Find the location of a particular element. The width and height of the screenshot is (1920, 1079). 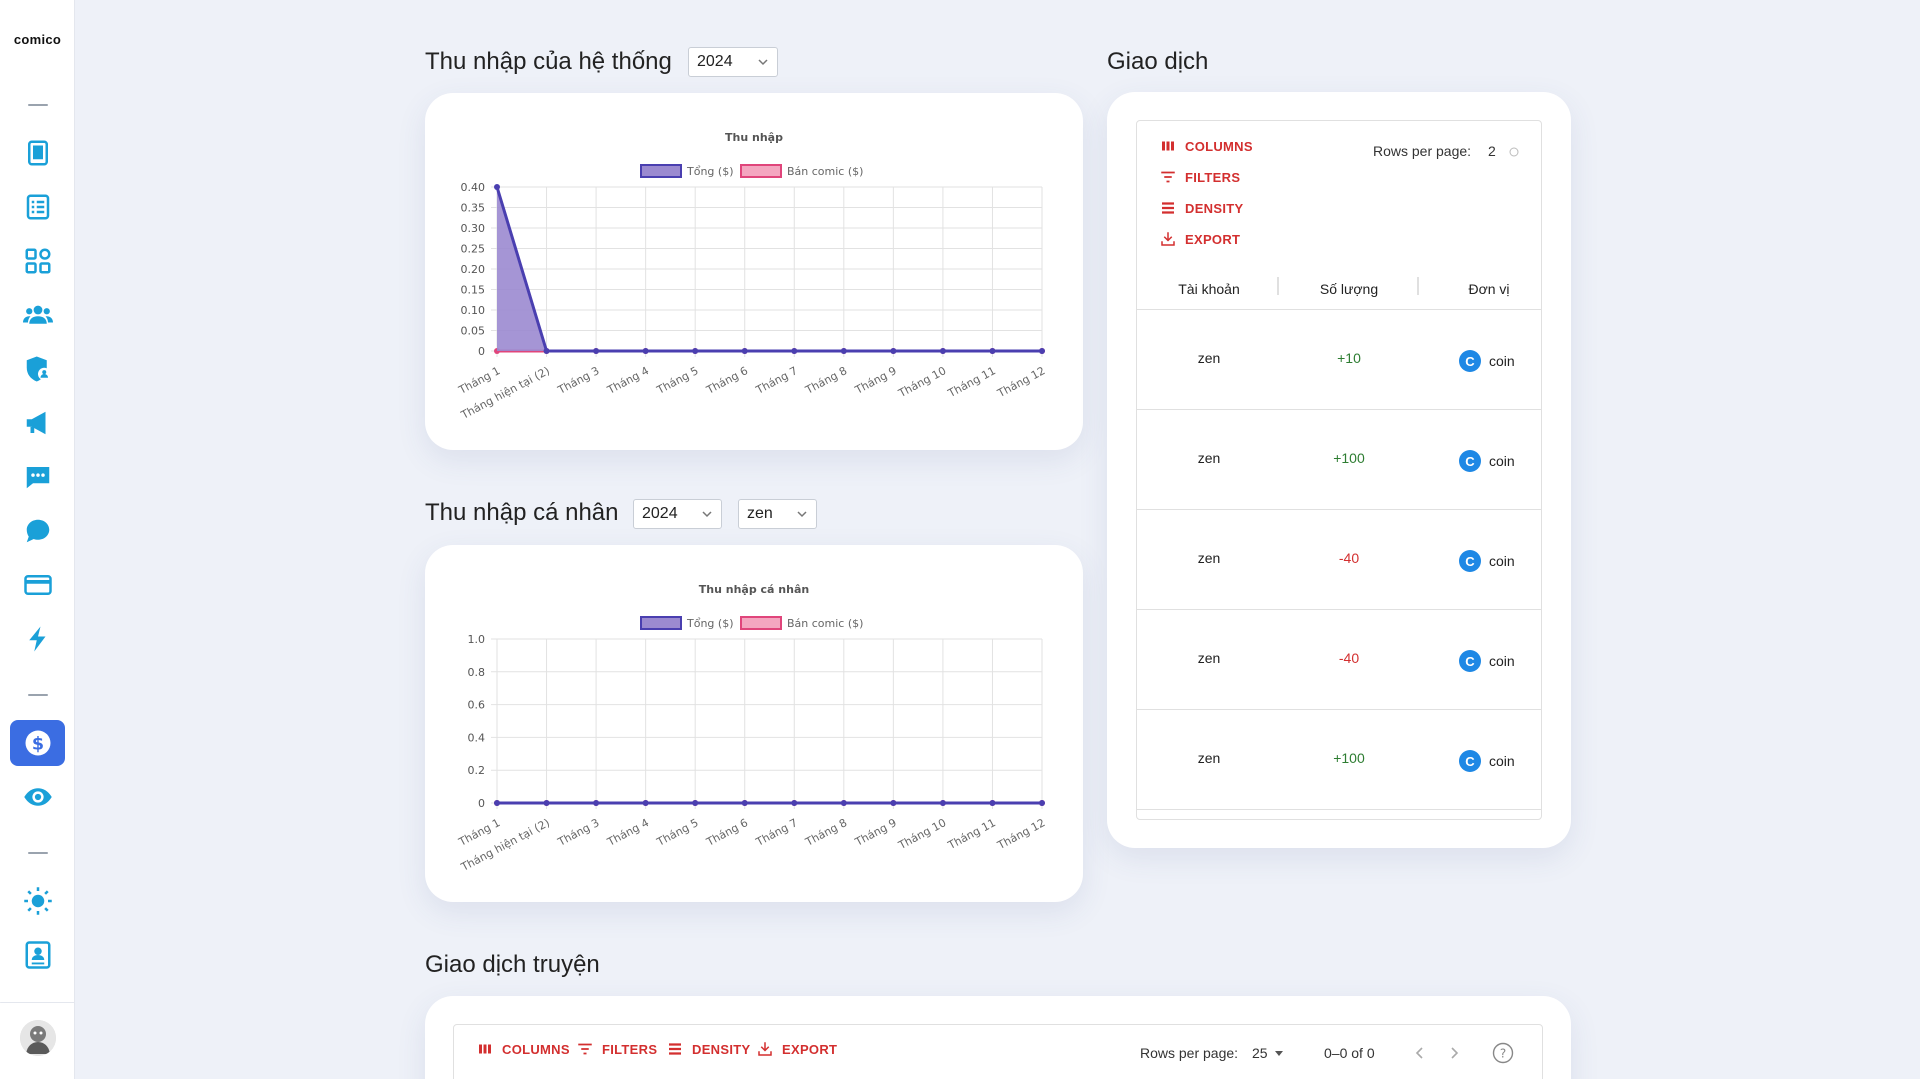

sidebar-item-announcements is located at coordinates (37, 423).